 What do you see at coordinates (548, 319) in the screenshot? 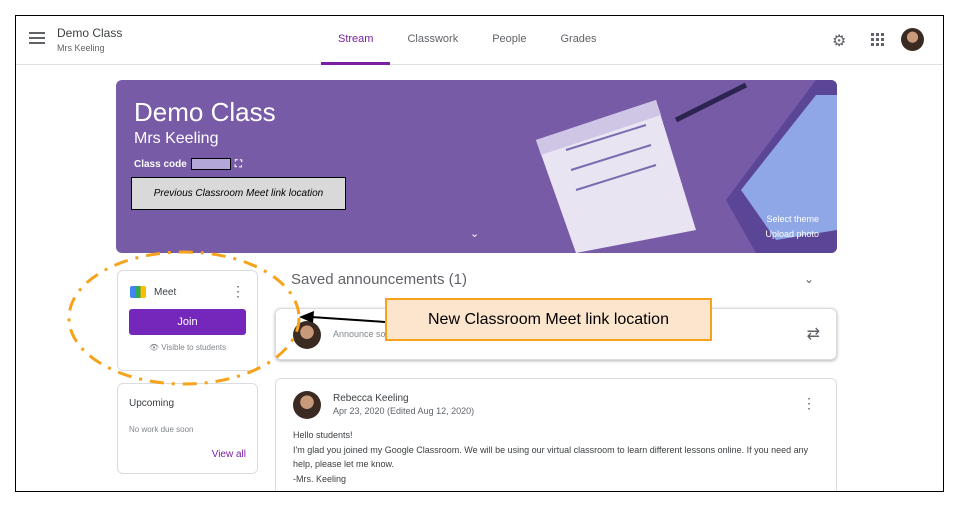
I see `new-meet-location-callout: New Classroom Meet link location` at bounding box center [548, 319].